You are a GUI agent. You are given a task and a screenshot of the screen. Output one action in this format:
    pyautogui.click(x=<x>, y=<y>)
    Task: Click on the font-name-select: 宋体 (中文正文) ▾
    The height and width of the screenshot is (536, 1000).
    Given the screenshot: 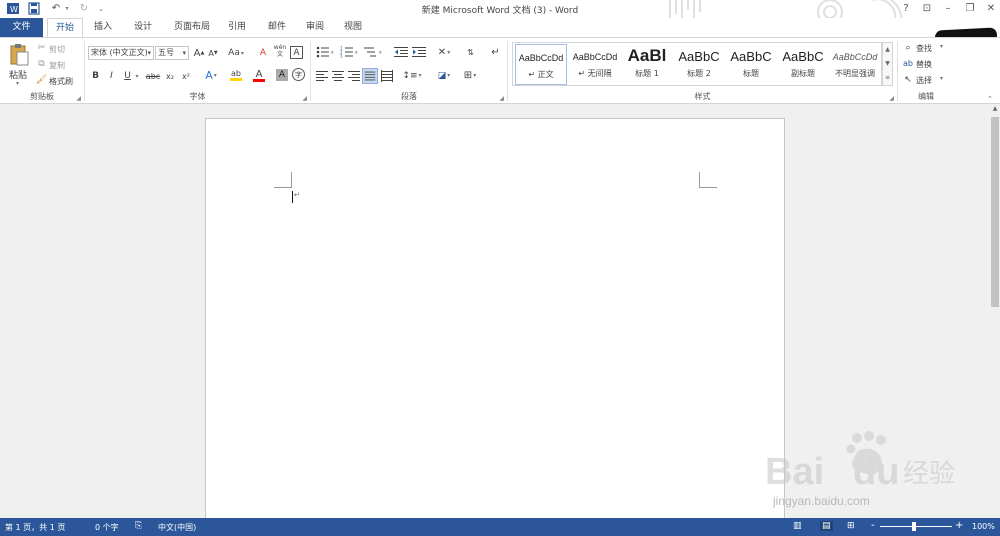 What is the action you would take?
    pyautogui.click(x=121, y=53)
    